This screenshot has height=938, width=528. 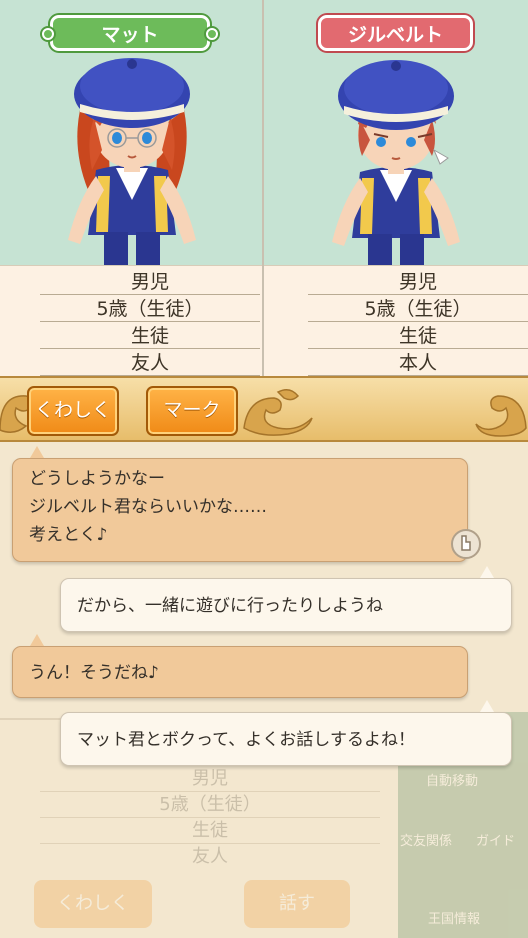 I want to click on message-bubble-gilbert: マット君とボクって、よくお話しするよね！, so click(x=286, y=739).